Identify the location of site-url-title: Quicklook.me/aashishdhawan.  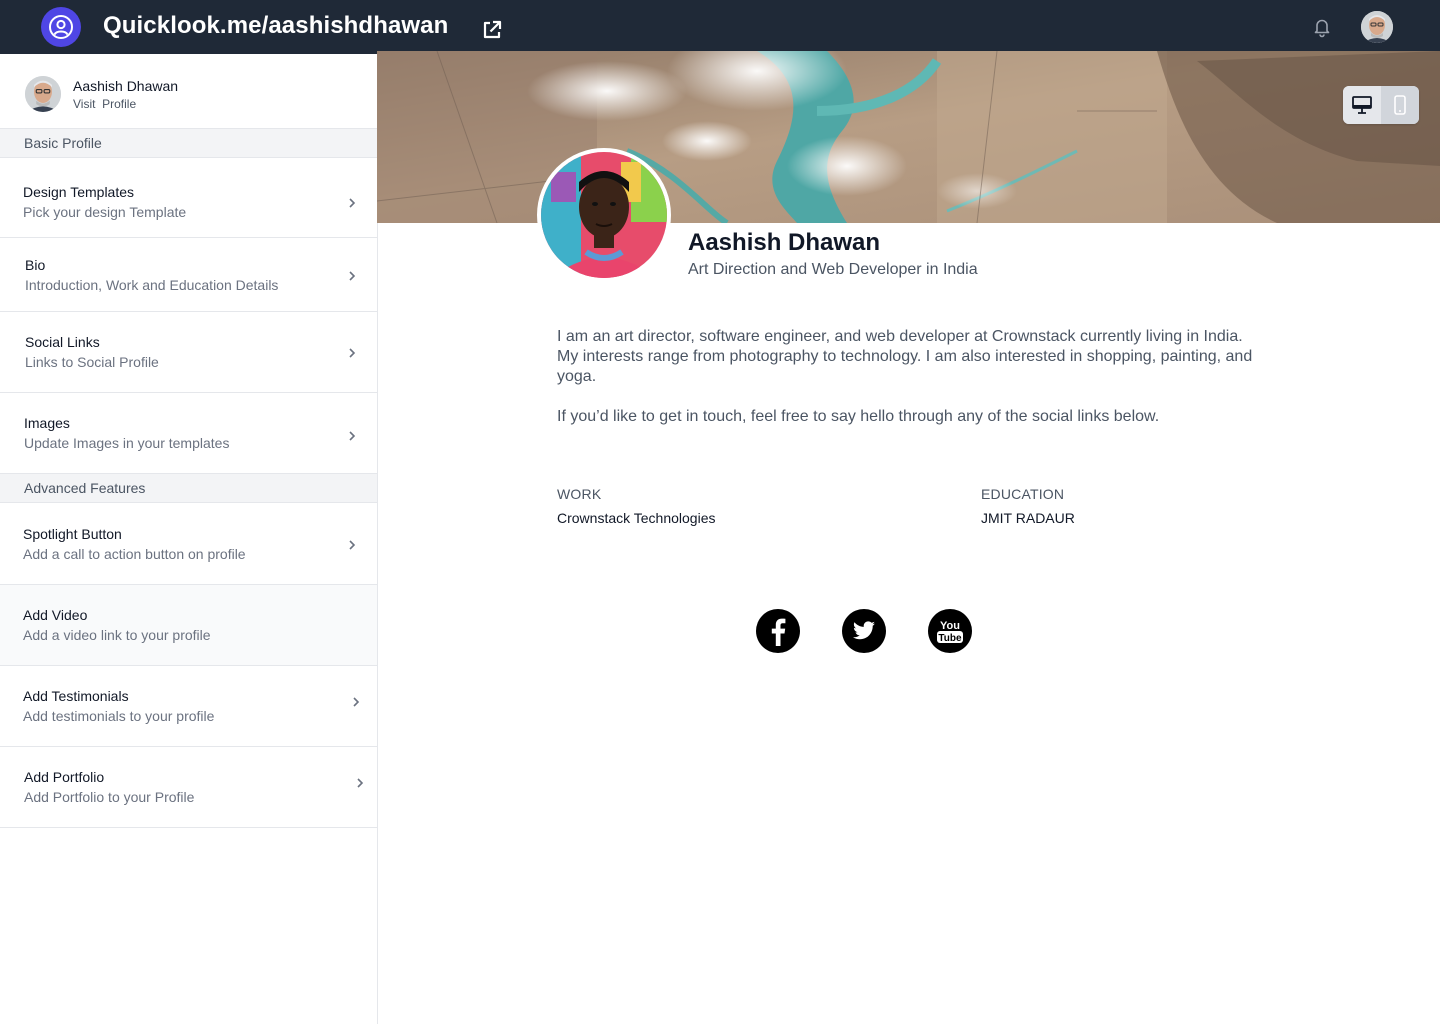
(276, 25).